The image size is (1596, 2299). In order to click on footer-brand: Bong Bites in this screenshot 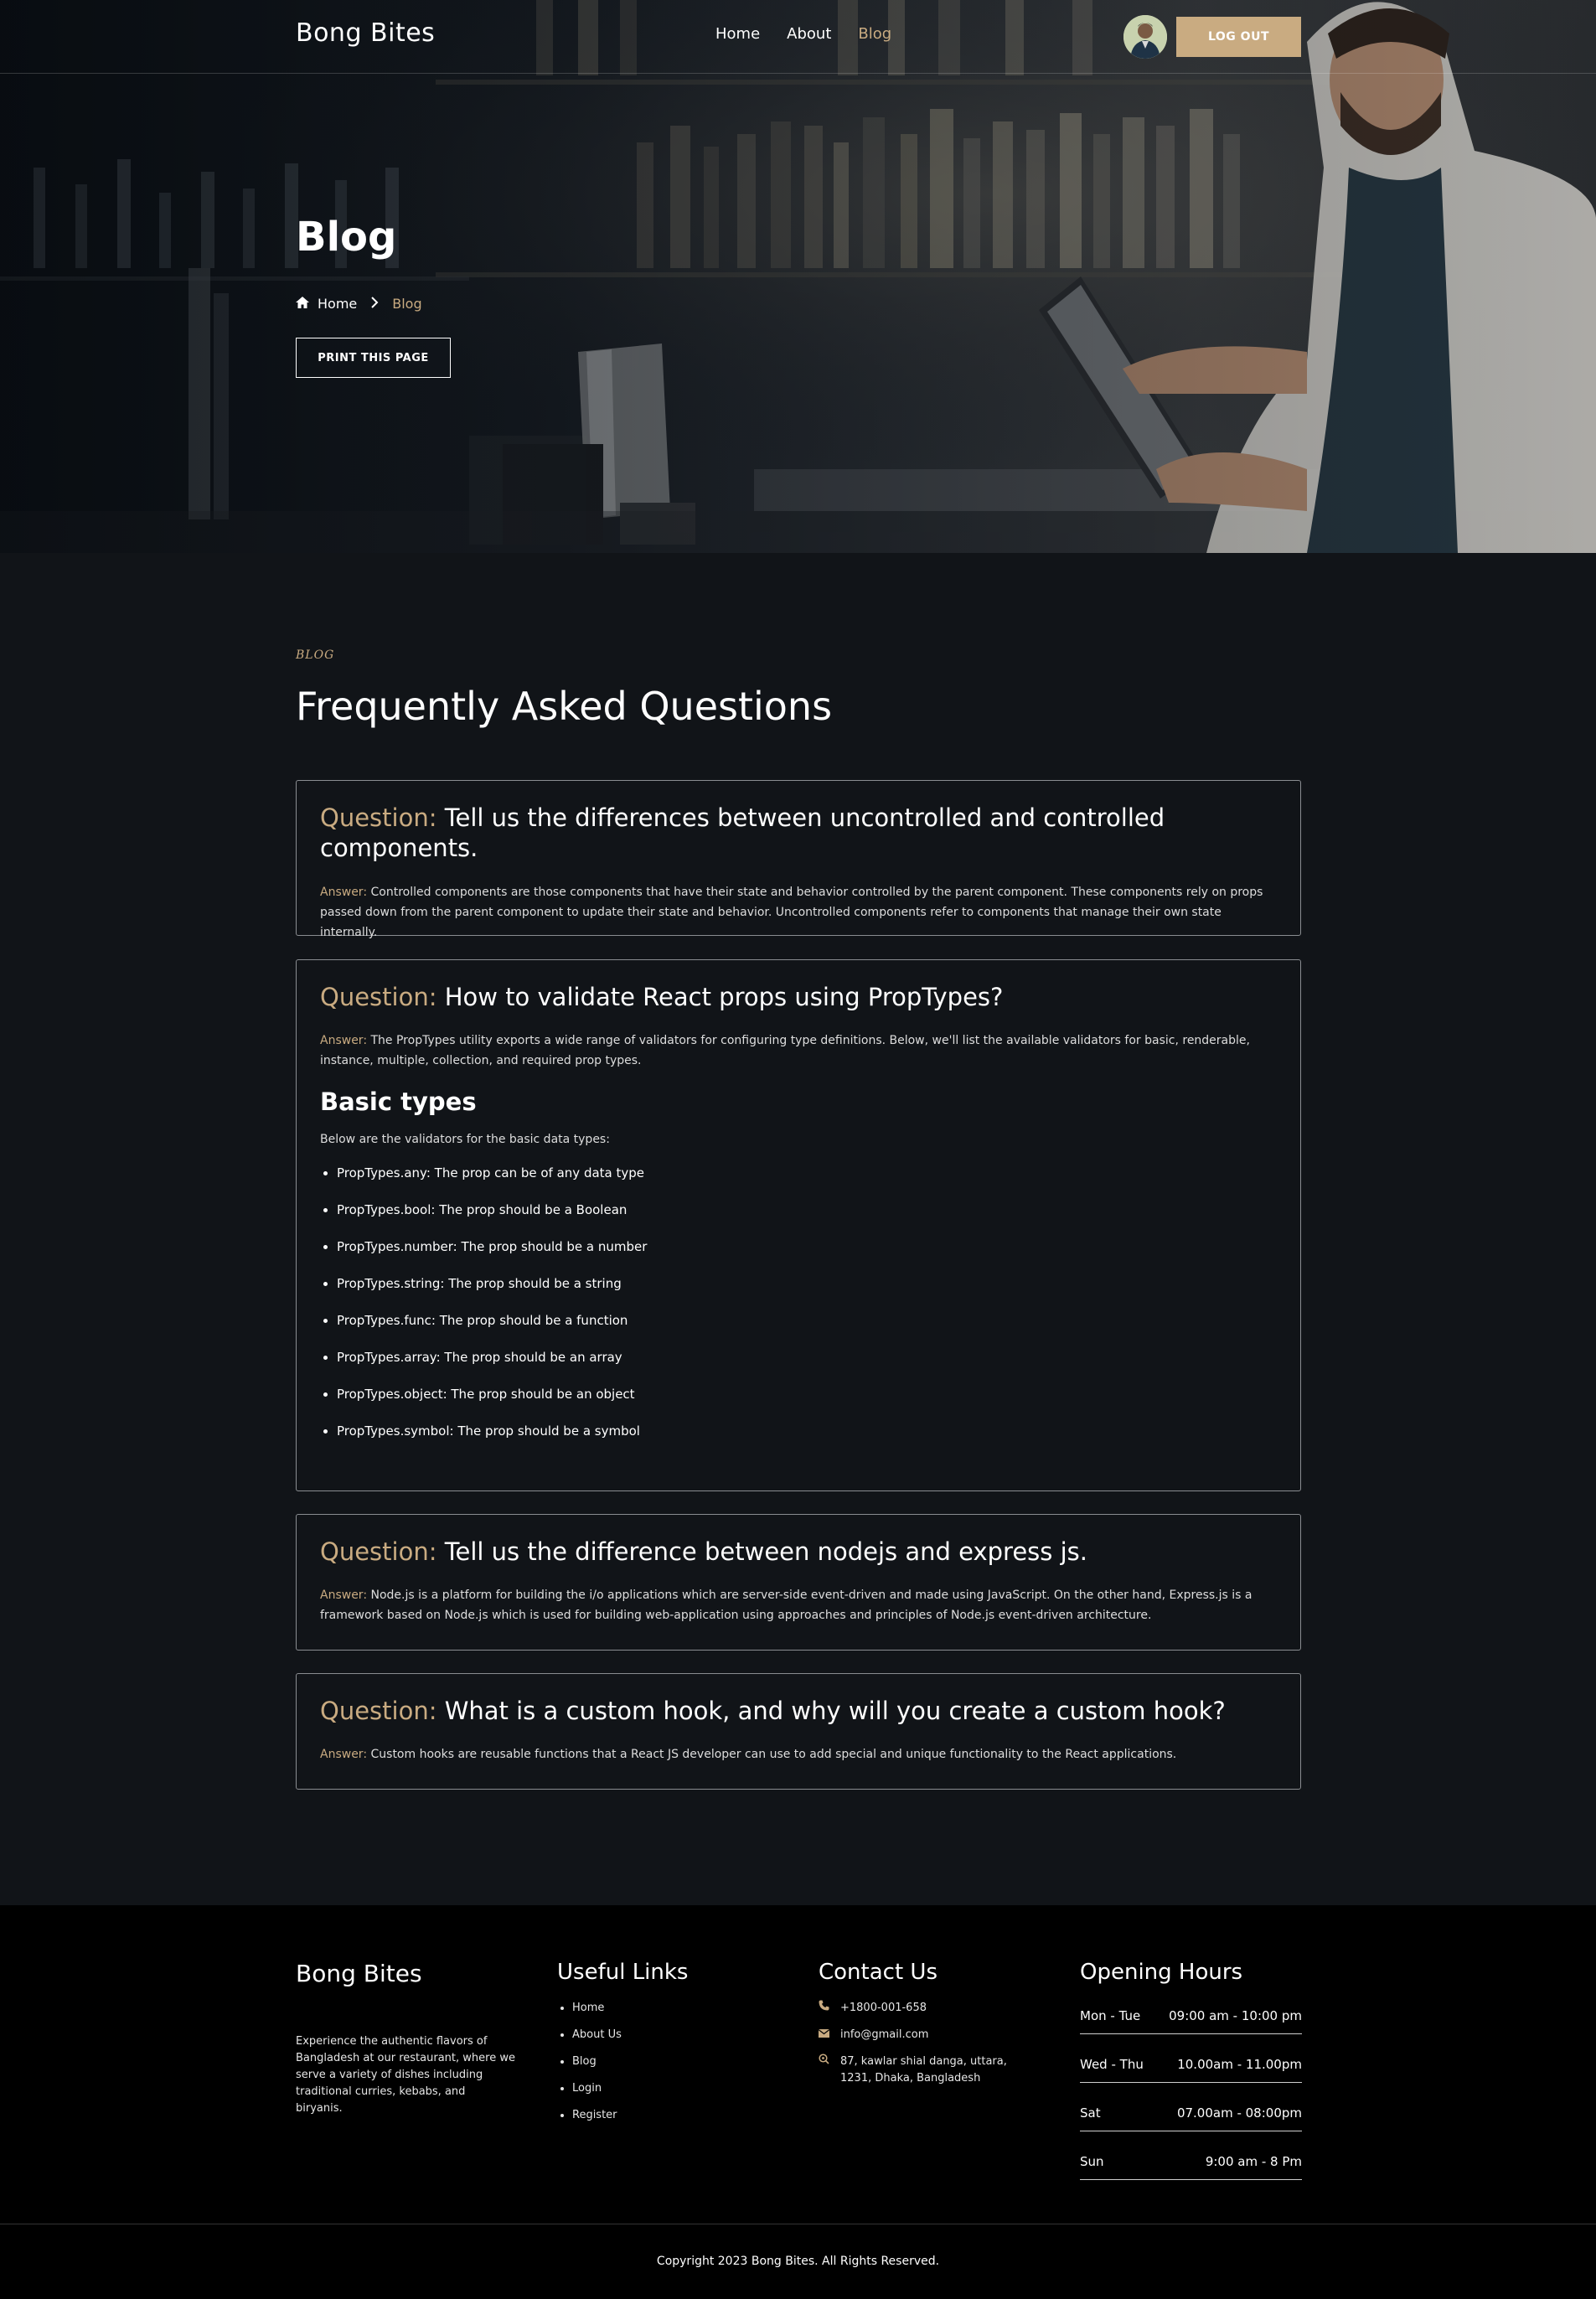, I will do `click(359, 1974)`.